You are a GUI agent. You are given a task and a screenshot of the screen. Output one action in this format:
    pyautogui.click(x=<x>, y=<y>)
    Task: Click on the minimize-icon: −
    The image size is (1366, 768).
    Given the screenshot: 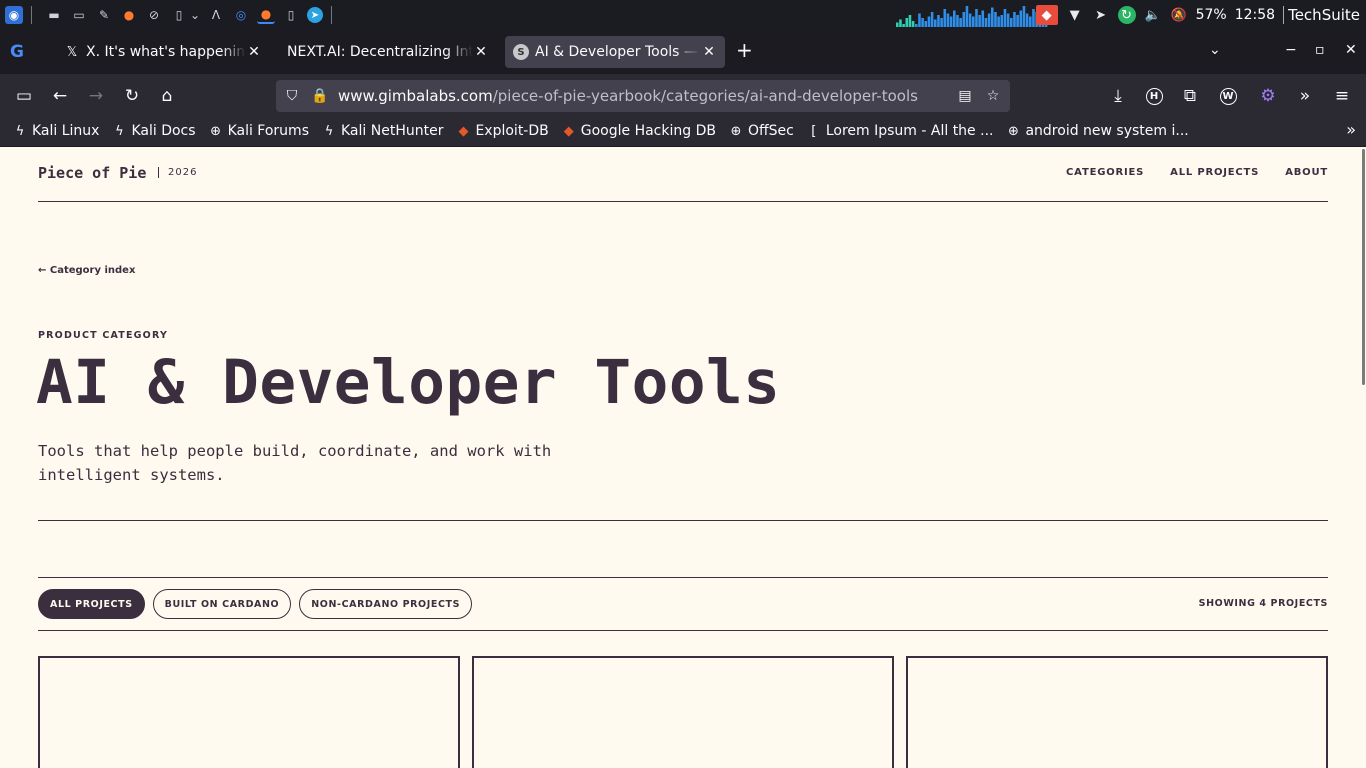 What is the action you would take?
    pyautogui.click(x=1291, y=50)
    